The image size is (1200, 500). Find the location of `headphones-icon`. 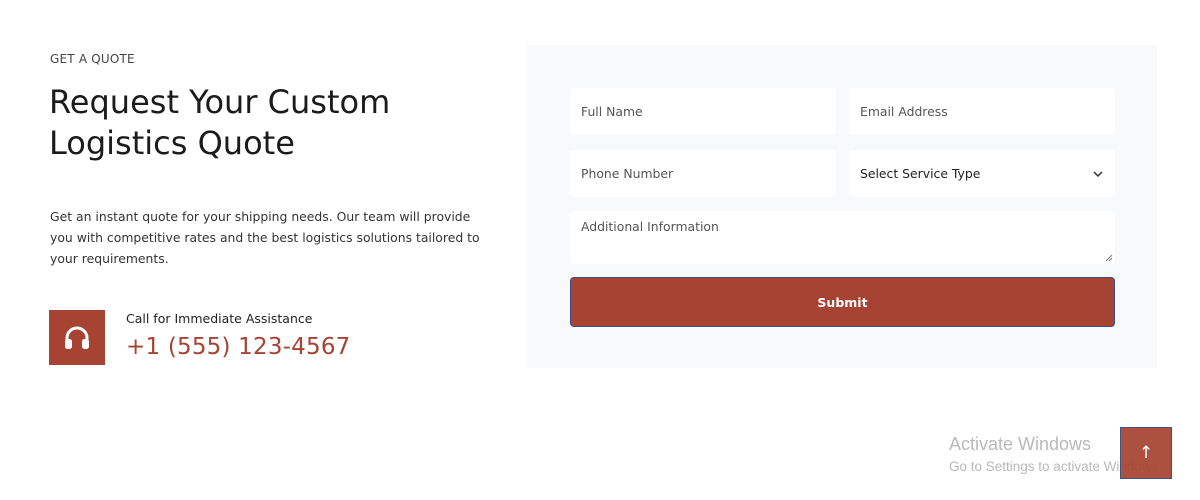

headphones-icon is located at coordinates (77, 337).